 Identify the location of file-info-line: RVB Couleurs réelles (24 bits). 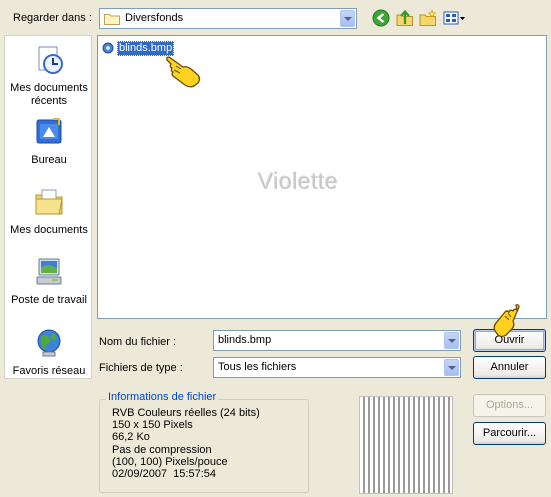
(186, 413).